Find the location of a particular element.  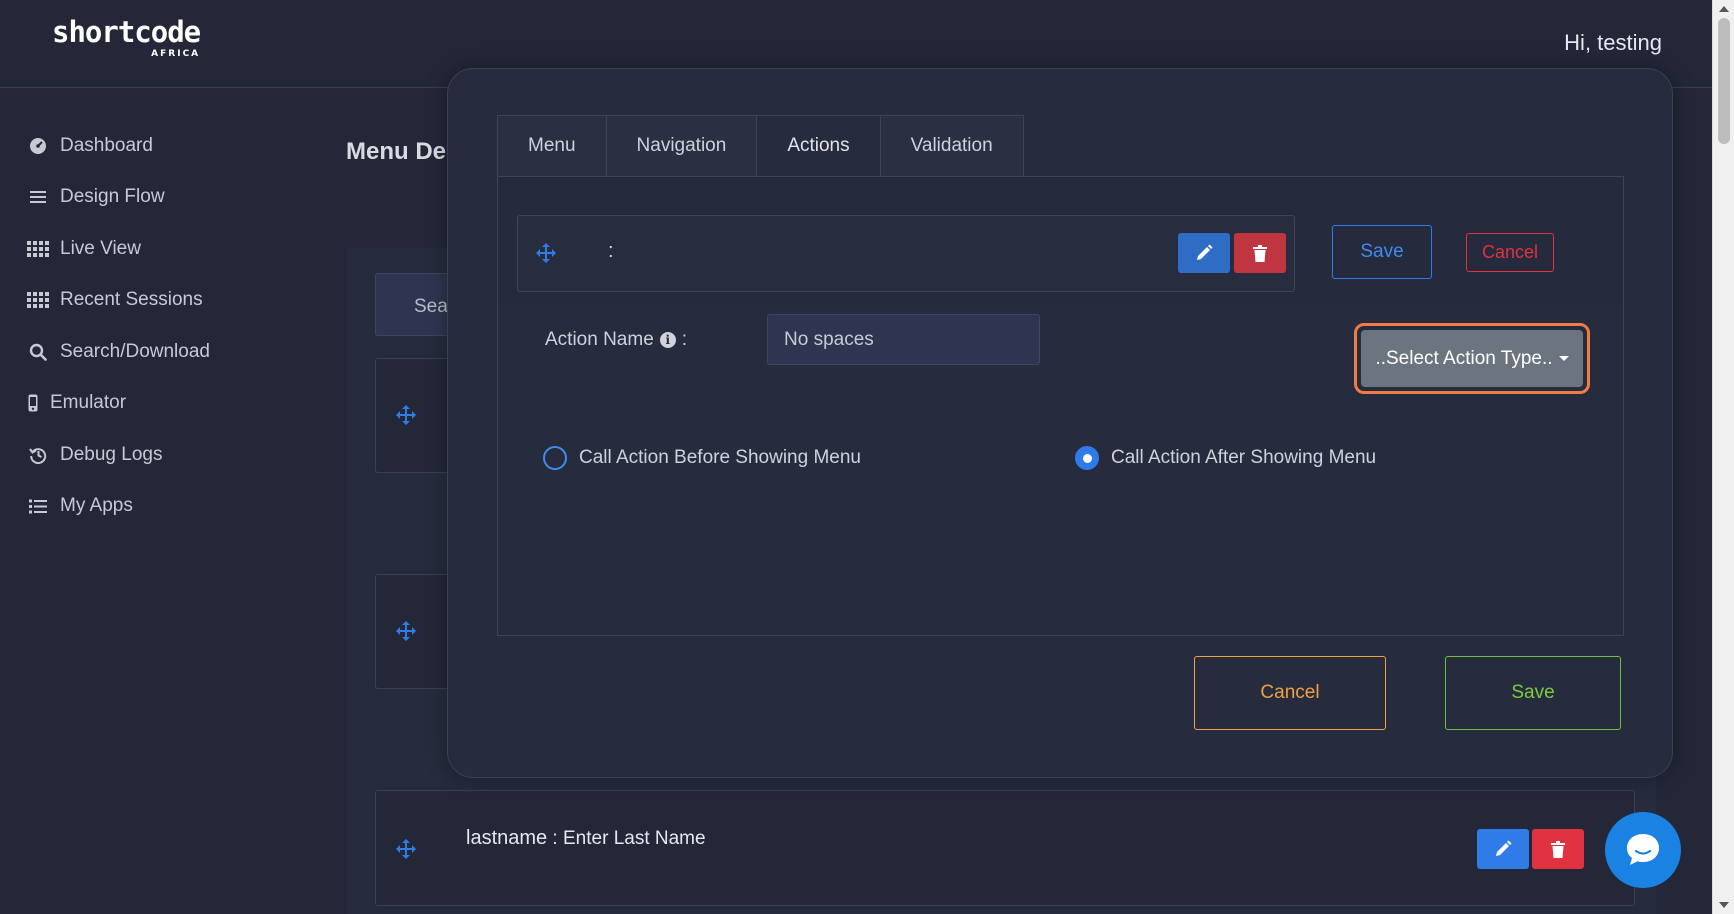

sidebar-item-emulator: Emulator is located at coordinates (150, 404).